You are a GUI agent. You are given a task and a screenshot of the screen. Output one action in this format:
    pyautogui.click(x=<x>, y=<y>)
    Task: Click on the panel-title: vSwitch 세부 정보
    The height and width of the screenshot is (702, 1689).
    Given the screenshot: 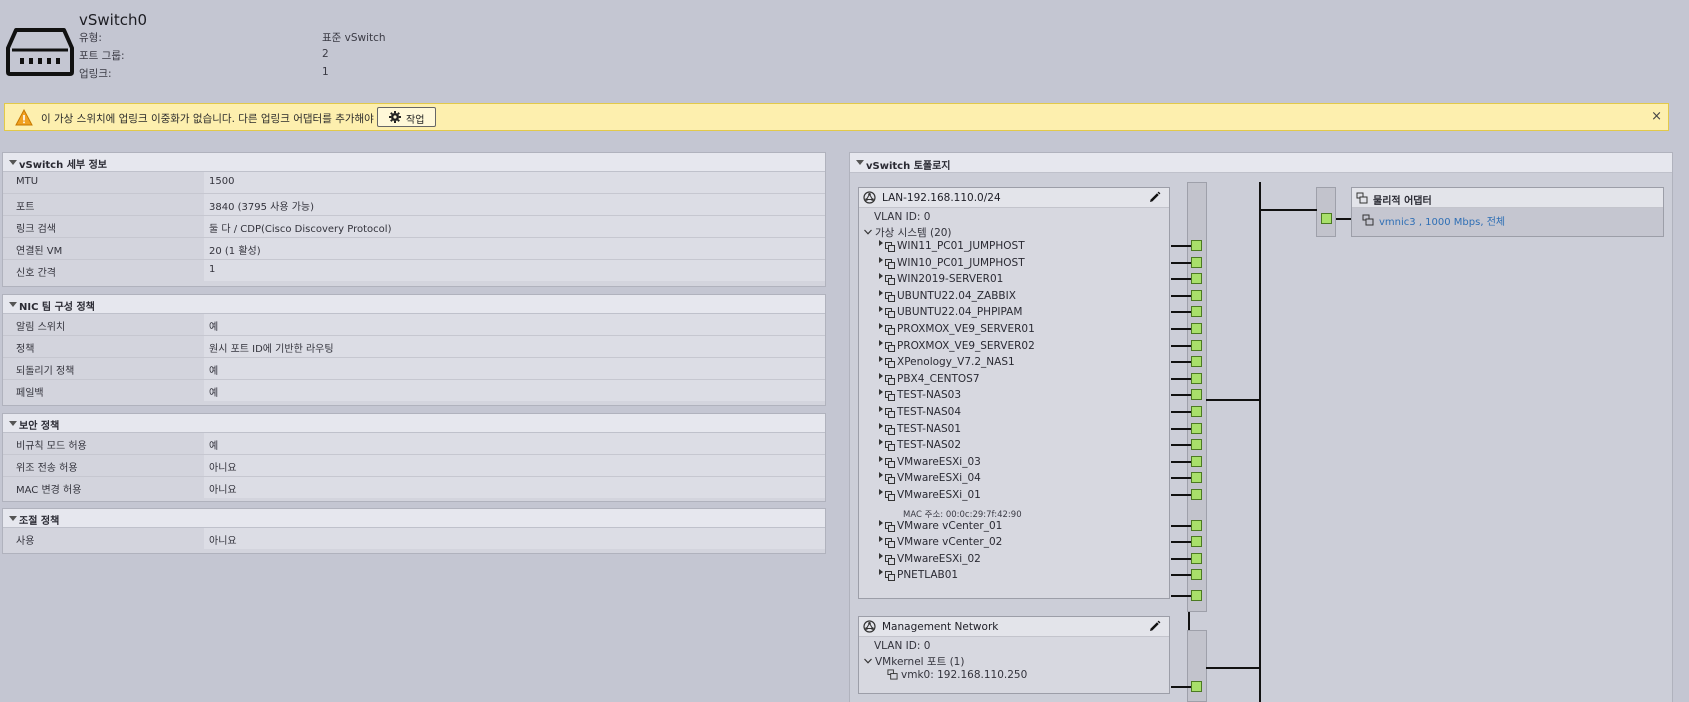 What is the action you would take?
    pyautogui.click(x=63, y=165)
    